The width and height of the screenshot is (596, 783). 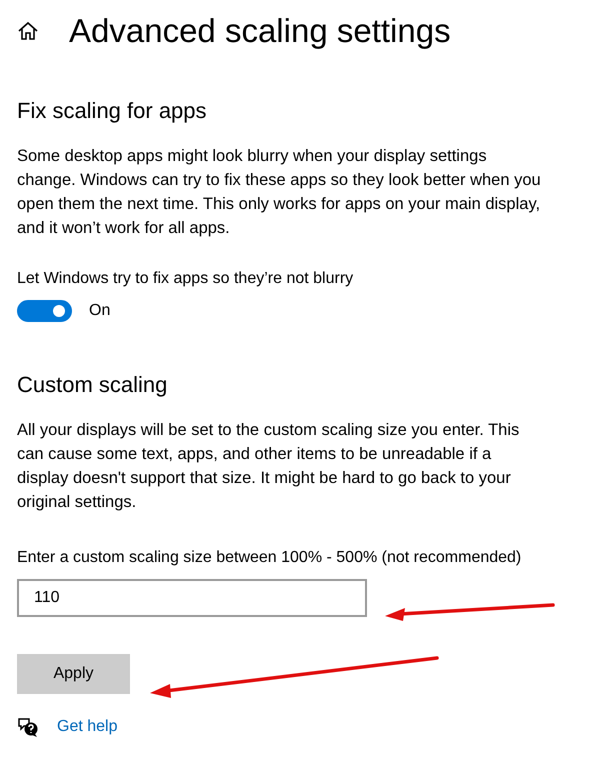 What do you see at coordinates (269, 558) in the screenshot?
I see `field-label: Enter a custom scaling size between 100% - 500% (not recommended)` at bounding box center [269, 558].